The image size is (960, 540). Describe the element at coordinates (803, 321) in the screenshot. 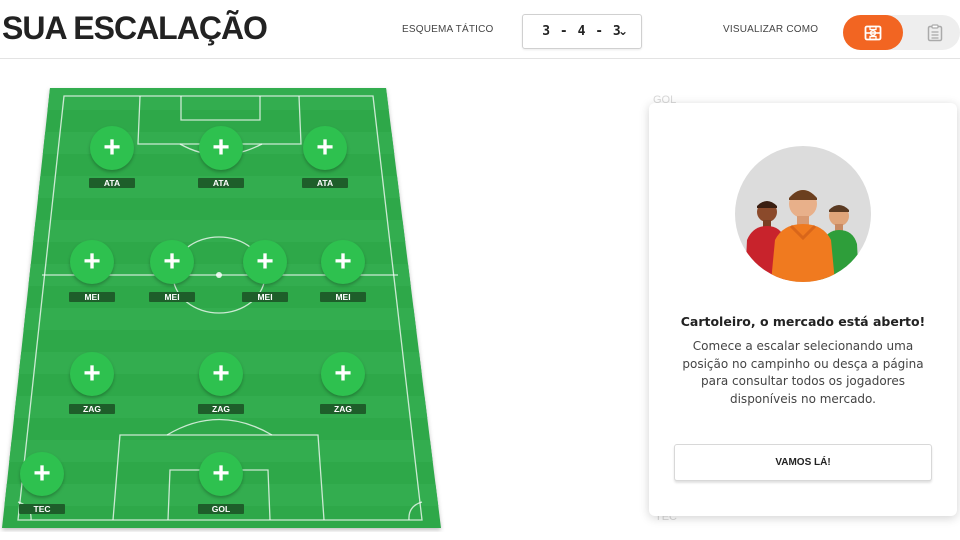

I see `card-title: Cartoleiro, o mercado está aberto!` at that location.